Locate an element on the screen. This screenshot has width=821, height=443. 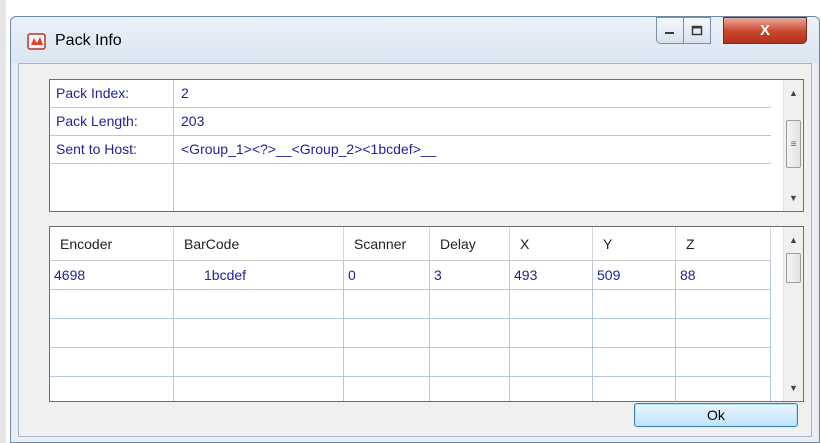
scroll-thumb: ≡ is located at coordinates (793, 144).